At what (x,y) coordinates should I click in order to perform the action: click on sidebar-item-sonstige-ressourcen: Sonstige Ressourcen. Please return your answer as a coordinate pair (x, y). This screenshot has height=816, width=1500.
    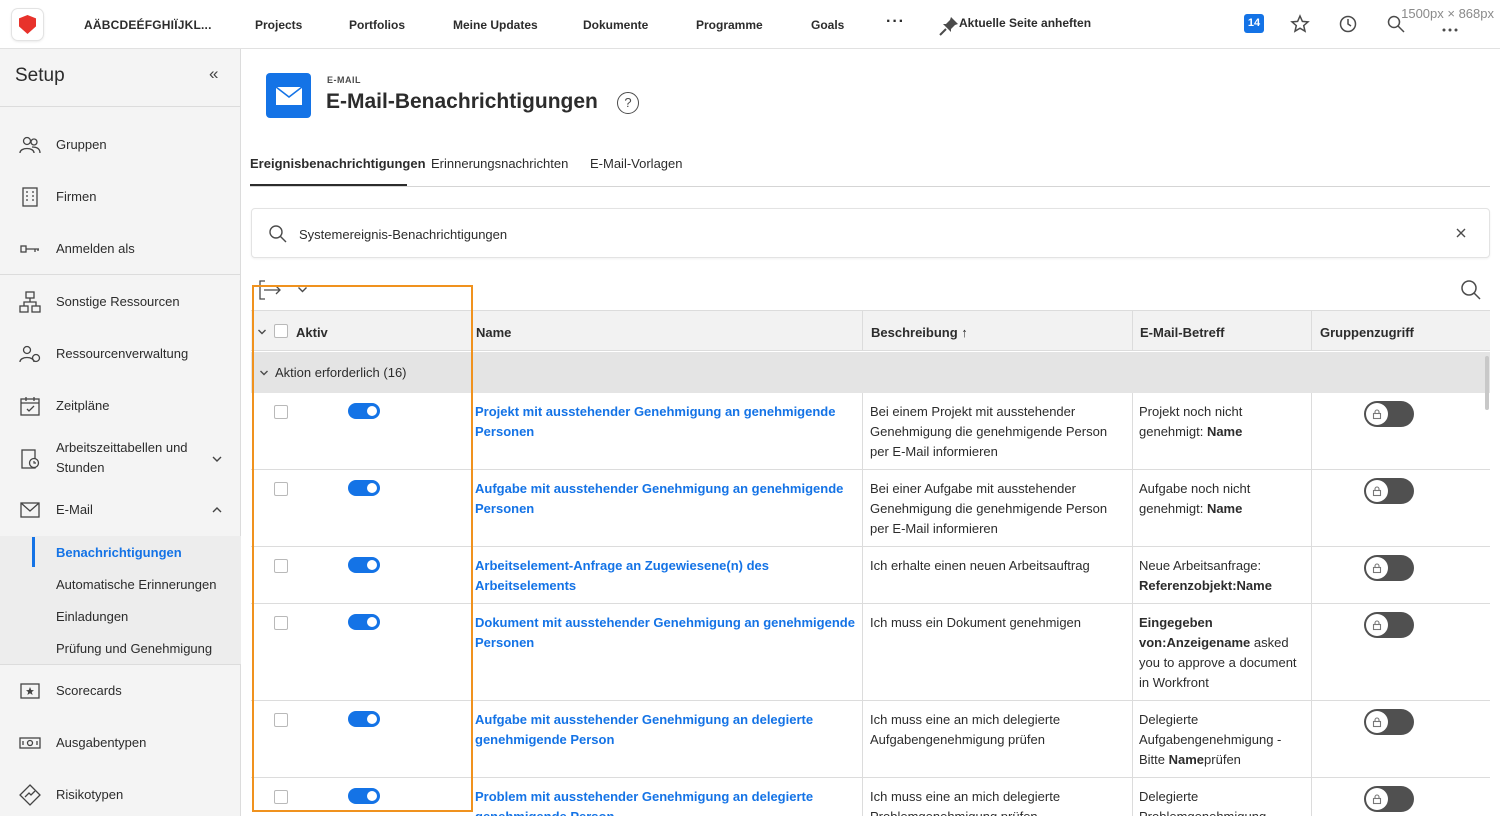
    Looking at the image, I should click on (120, 302).